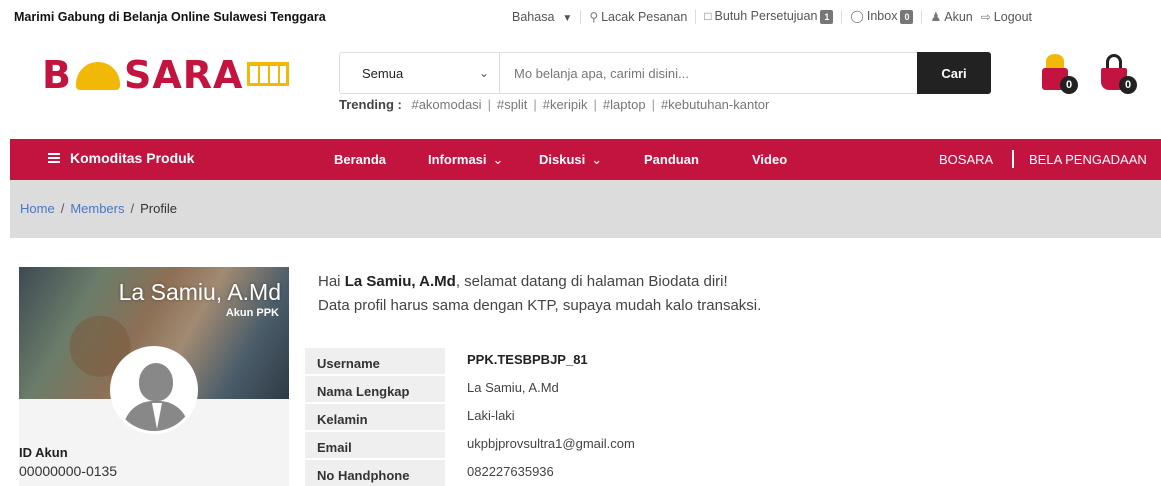 The image size is (1161, 486). I want to click on greeting-prefix: Hai, so click(331, 281).